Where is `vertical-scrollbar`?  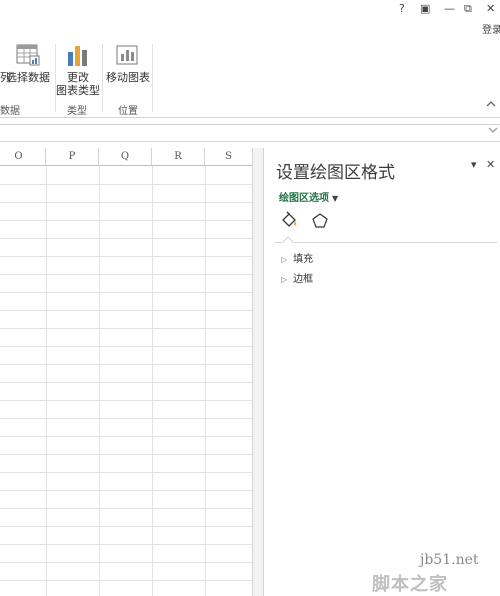
vertical-scrollbar is located at coordinates (258, 372).